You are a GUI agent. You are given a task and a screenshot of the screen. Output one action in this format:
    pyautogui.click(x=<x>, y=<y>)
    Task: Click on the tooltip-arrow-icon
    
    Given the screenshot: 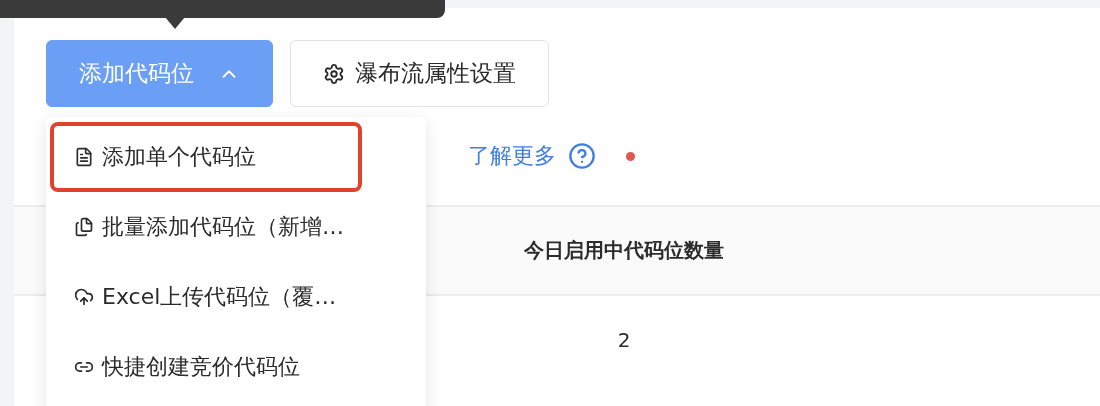 What is the action you would take?
    pyautogui.click(x=175, y=23)
    